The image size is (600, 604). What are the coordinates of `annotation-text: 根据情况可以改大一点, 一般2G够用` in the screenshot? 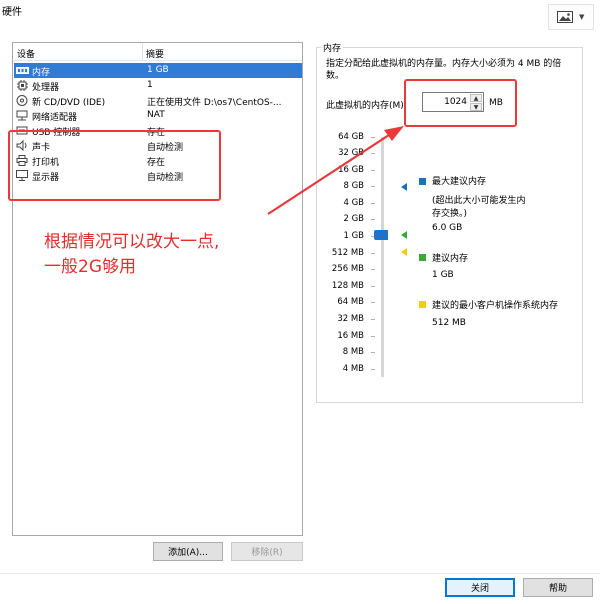 It's located at (169, 255).